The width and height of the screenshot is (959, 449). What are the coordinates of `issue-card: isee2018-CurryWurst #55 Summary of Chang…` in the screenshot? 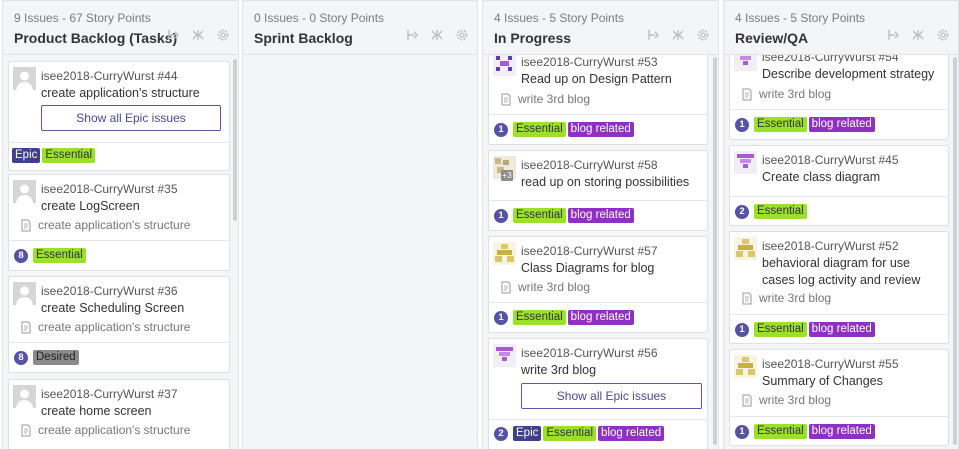 It's located at (839, 397).